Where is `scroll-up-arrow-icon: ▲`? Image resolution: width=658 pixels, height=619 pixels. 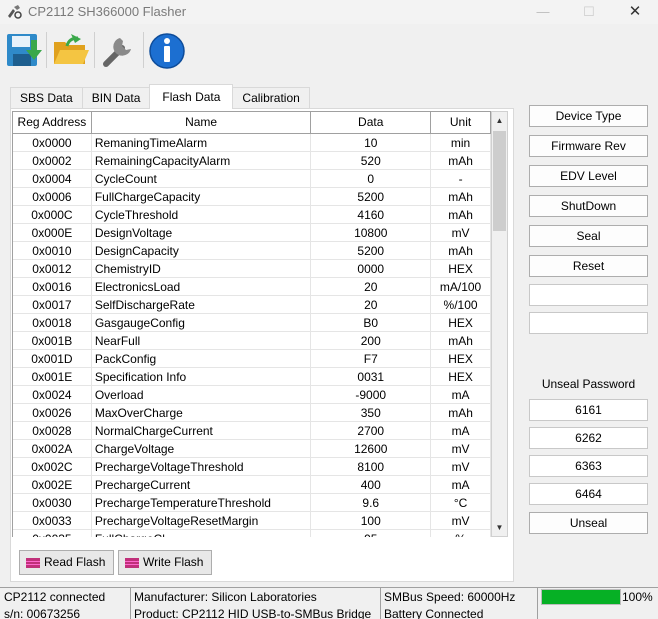 scroll-up-arrow-icon: ▲ is located at coordinates (499, 120).